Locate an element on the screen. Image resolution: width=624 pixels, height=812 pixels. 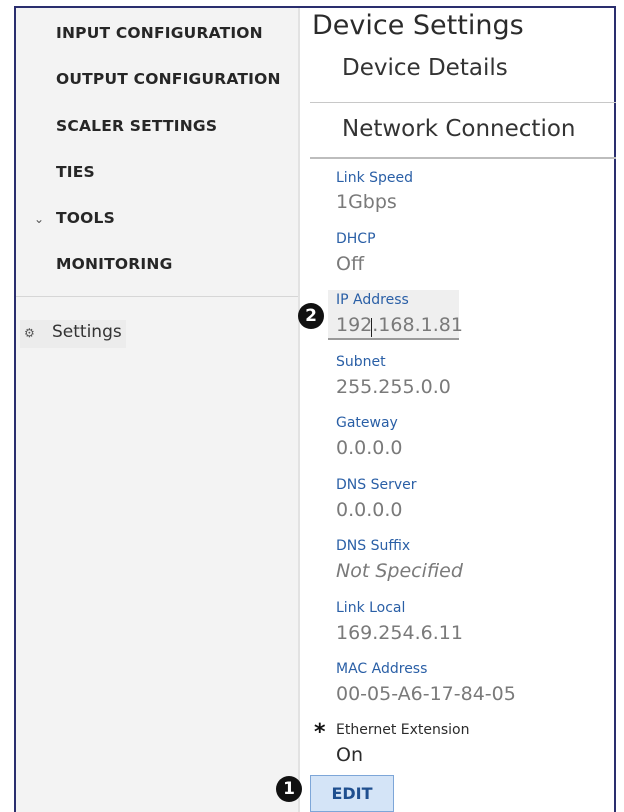
field-label-mac-address: MAC Address is located at coordinates (382, 669).